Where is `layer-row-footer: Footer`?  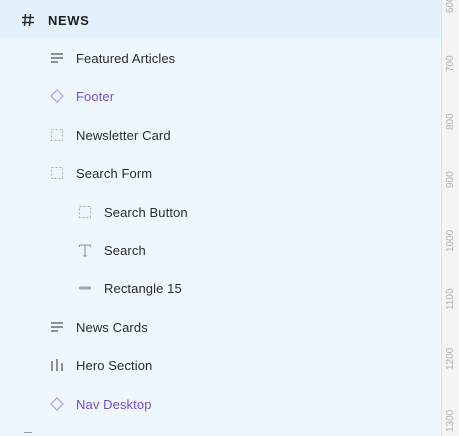
layer-row-footer: Footer is located at coordinates (220, 96).